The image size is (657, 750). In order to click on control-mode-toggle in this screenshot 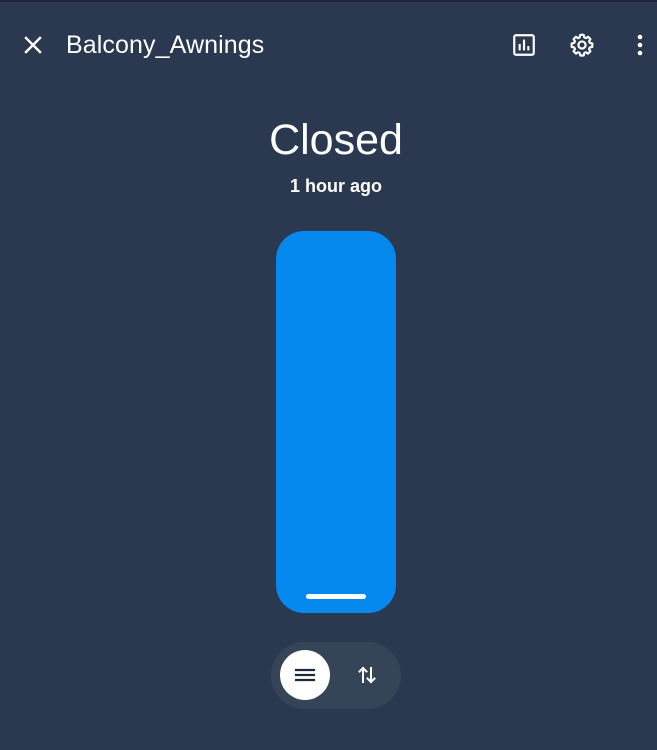, I will do `click(336, 675)`.